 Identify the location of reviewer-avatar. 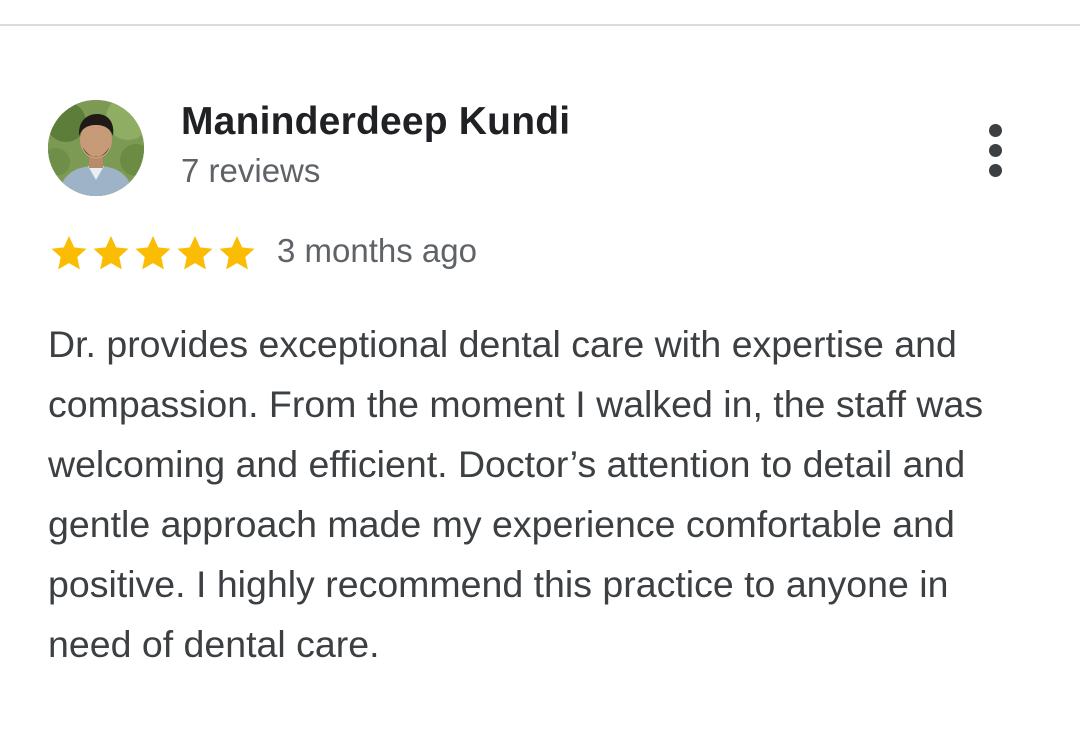
(96, 148).